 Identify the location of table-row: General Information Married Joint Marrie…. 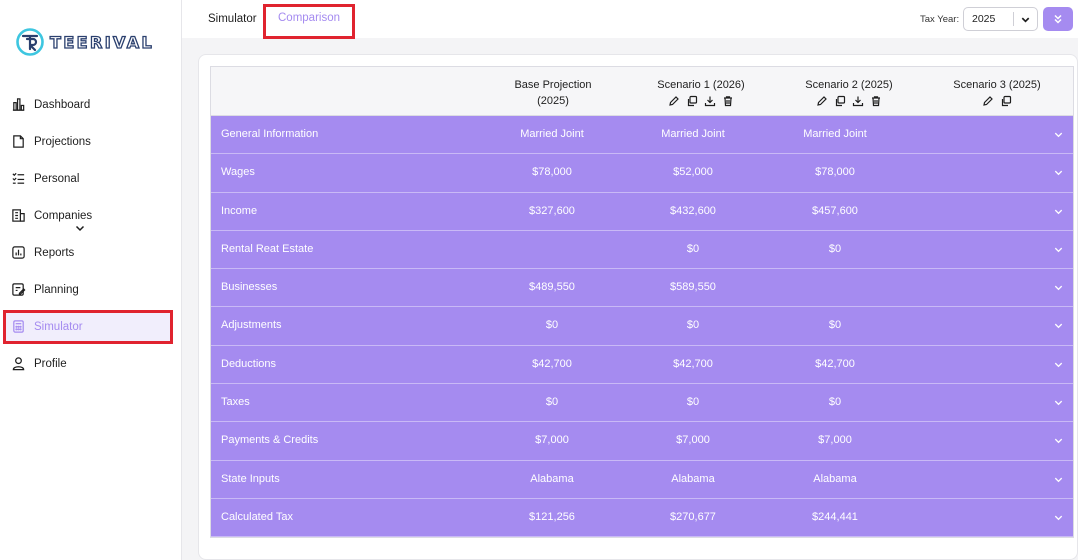
(642, 135).